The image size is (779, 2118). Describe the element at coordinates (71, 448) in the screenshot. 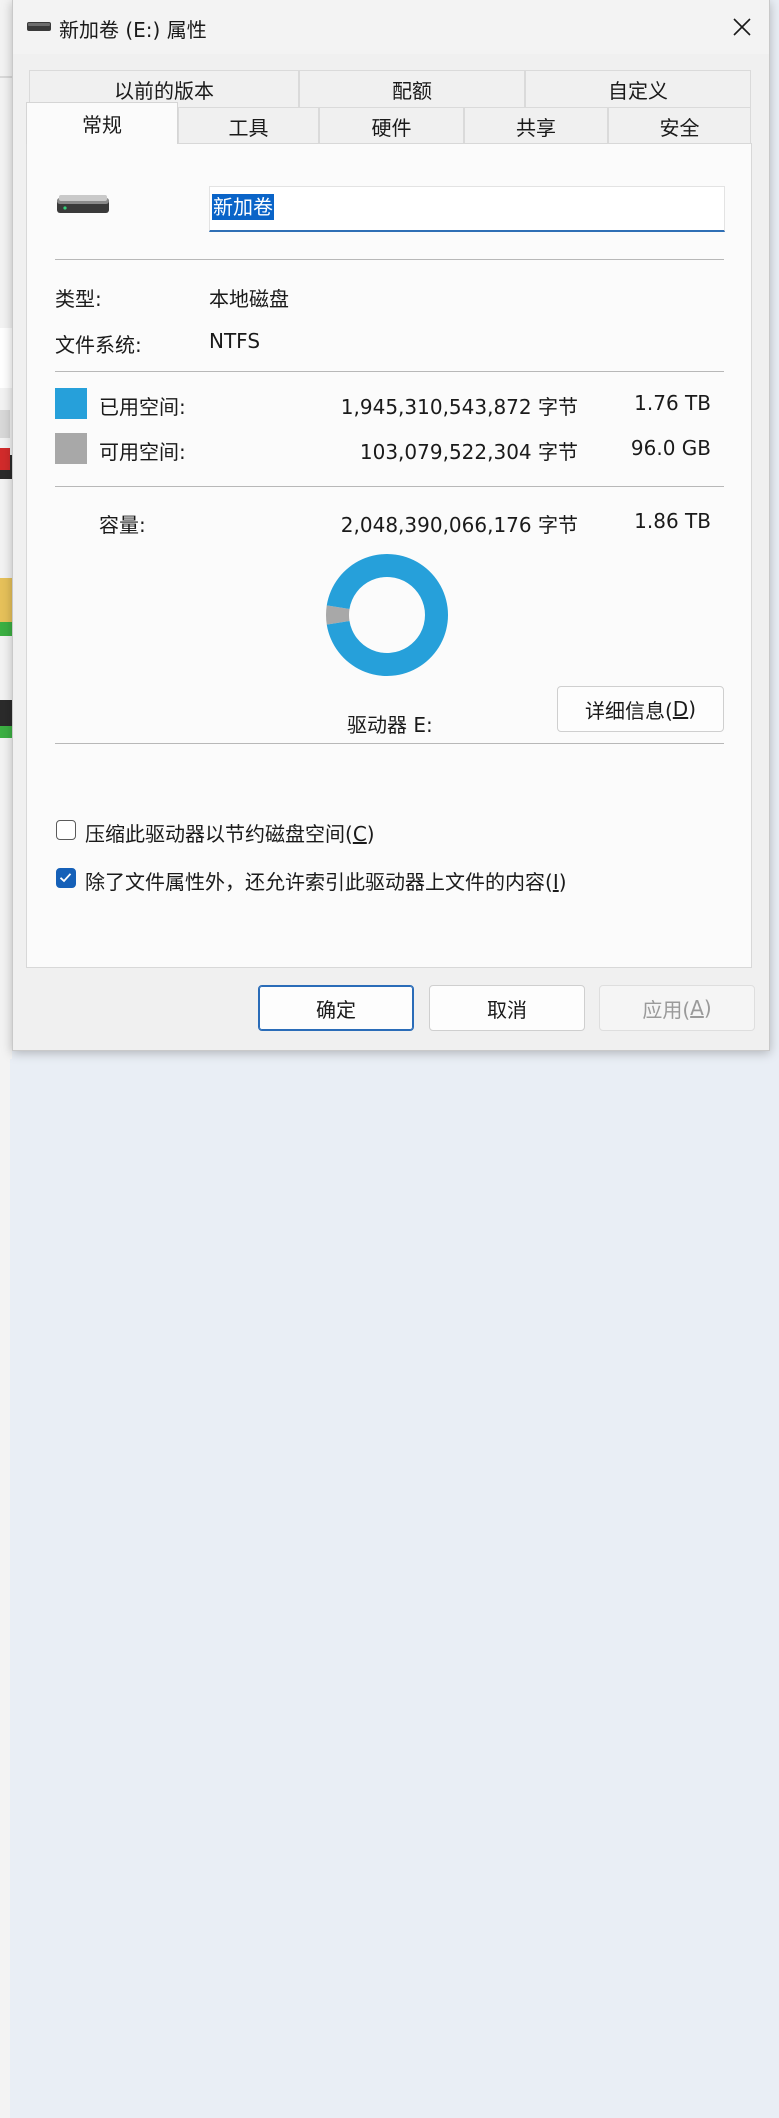

I see `free-space-swatch` at that location.